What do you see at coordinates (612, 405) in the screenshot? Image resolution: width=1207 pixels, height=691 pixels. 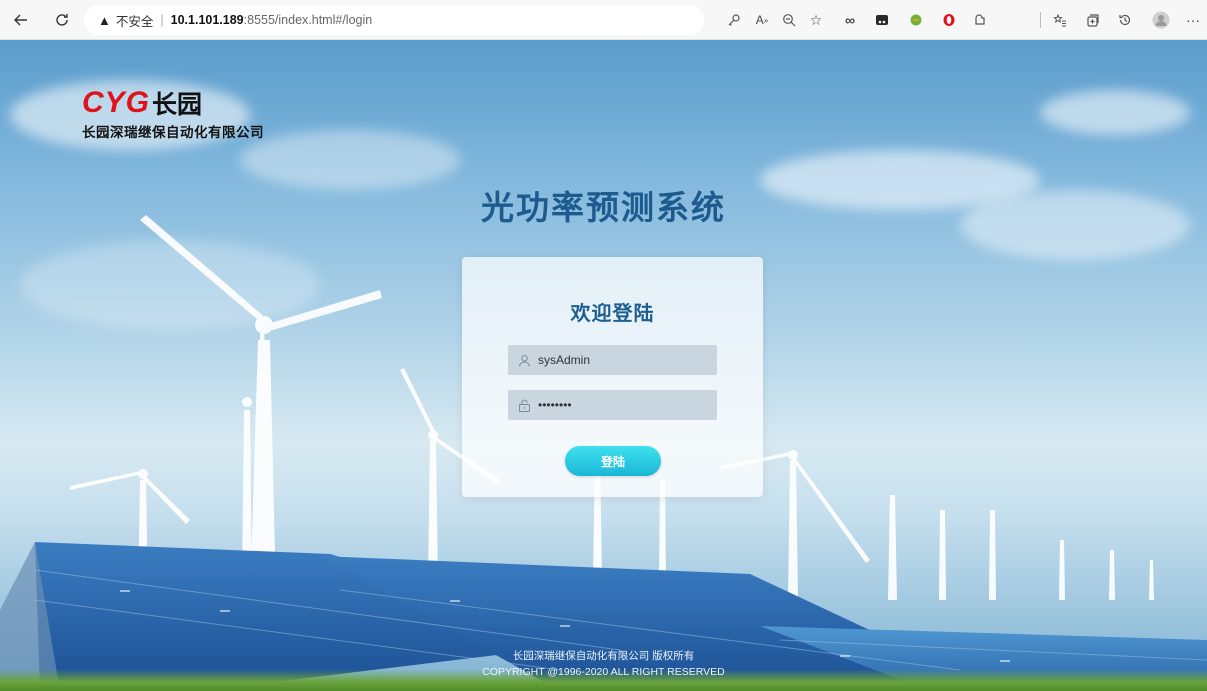 I see `password-field: ••••••••` at bounding box center [612, 405].